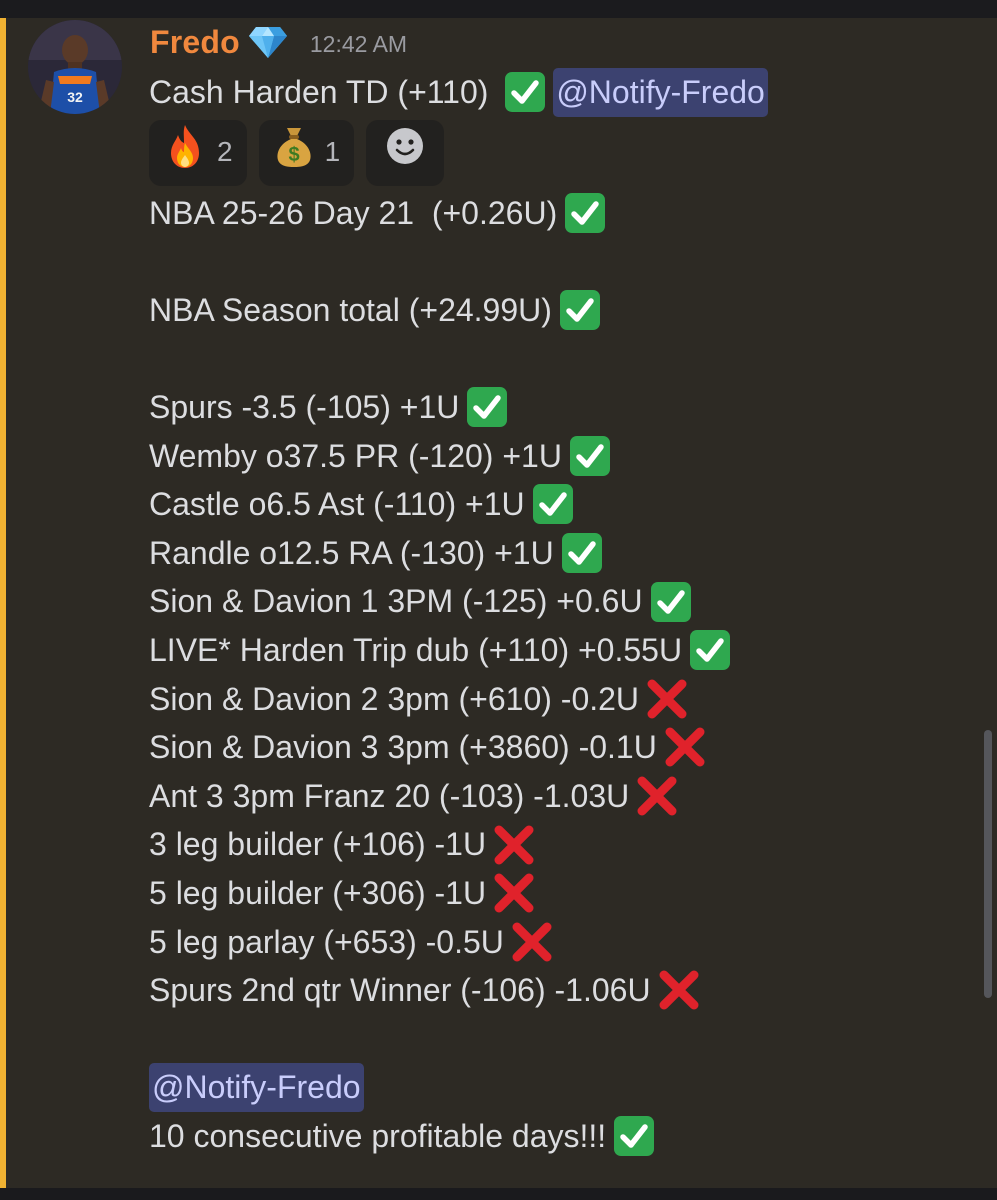 Image resolution: width=997 pixels, height=1200 pixels. What do you see at coordinates (75, 67) in the screenshot?
I see `avatar: 32` at bounding box center [75, 67].